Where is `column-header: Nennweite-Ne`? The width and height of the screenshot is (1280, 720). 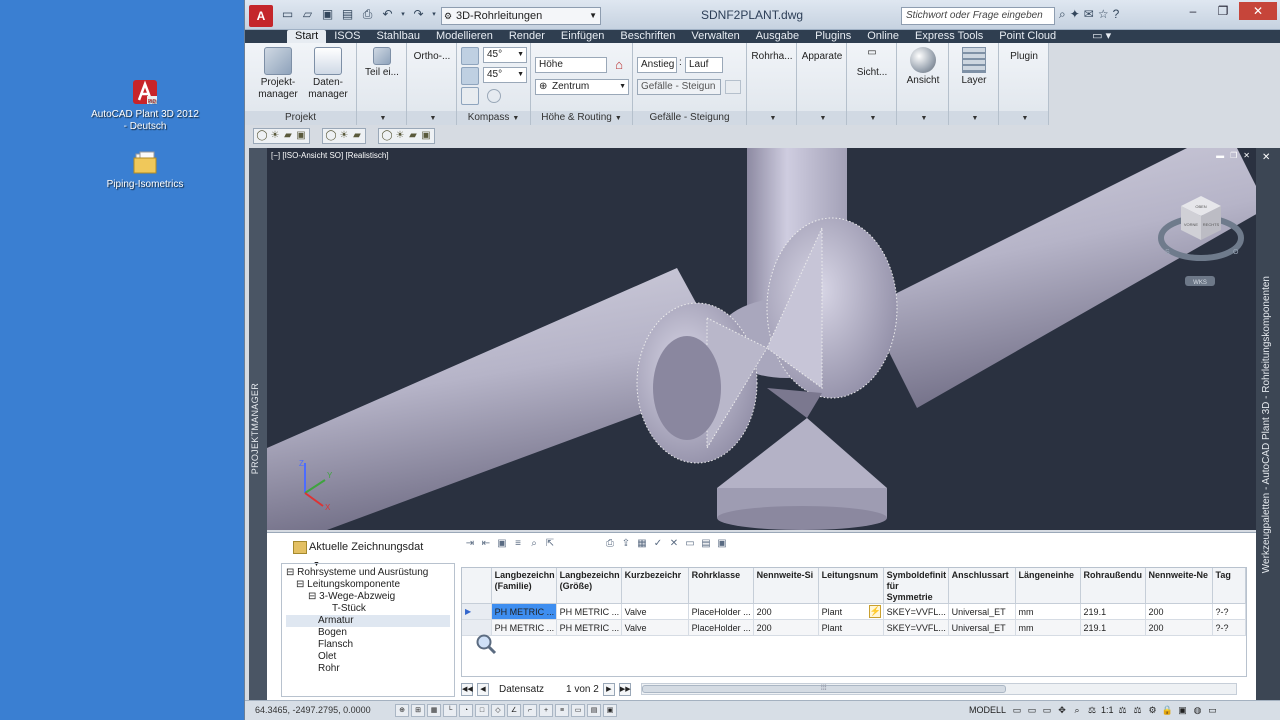
column-header: Nennweite-Ne is located at coordinates (1179, 586).